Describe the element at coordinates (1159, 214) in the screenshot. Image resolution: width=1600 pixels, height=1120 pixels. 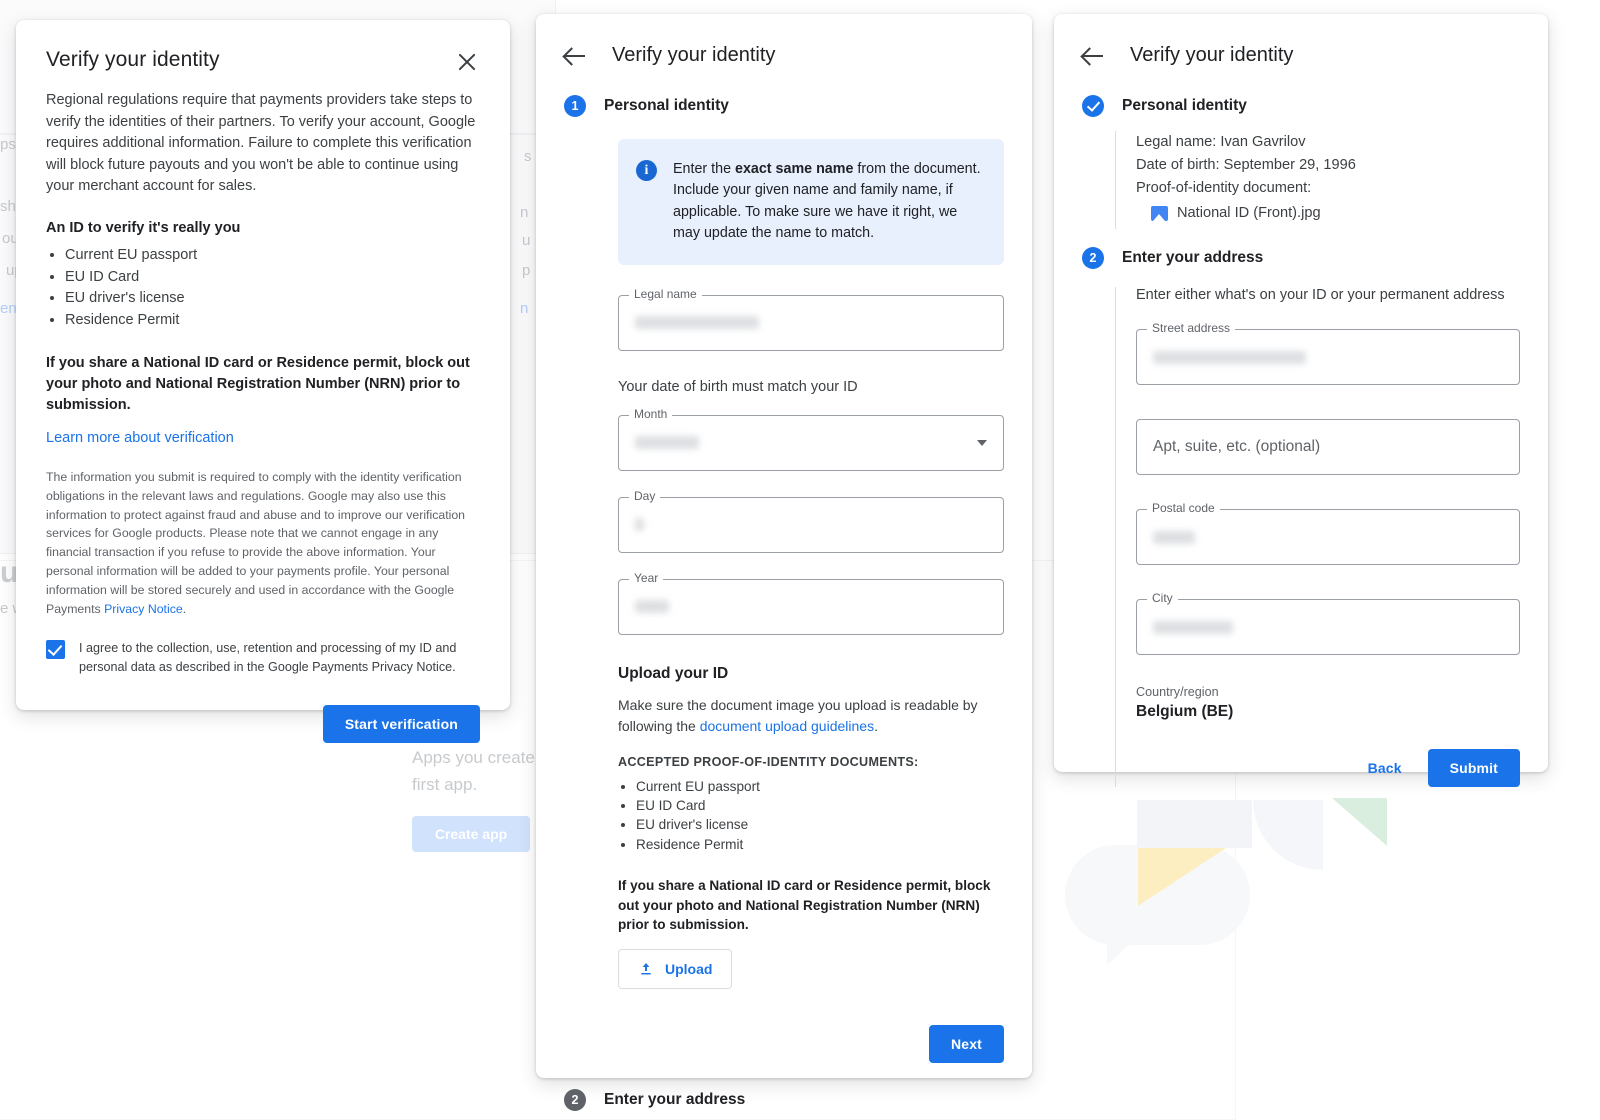
I see `image-file-icon` at that location.